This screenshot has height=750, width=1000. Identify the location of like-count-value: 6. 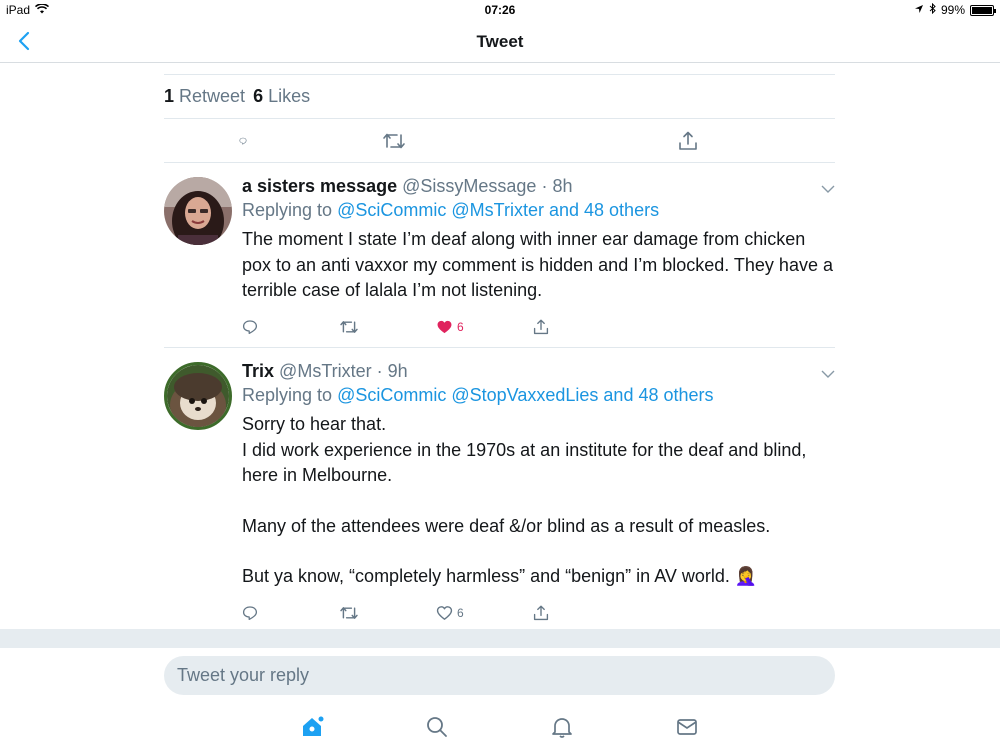
(258, 96).